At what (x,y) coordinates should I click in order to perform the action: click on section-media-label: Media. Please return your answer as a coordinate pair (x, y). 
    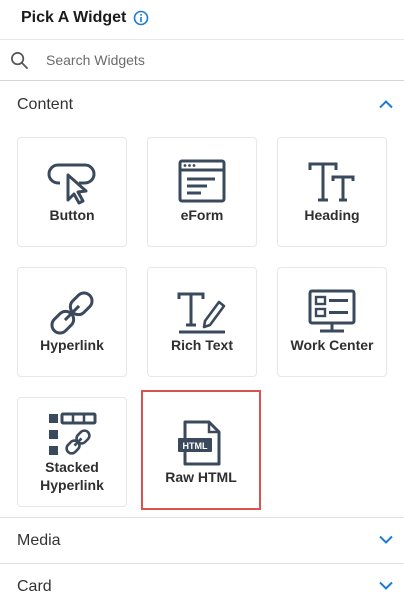
    Looking at the image, I should click on (39, 540).